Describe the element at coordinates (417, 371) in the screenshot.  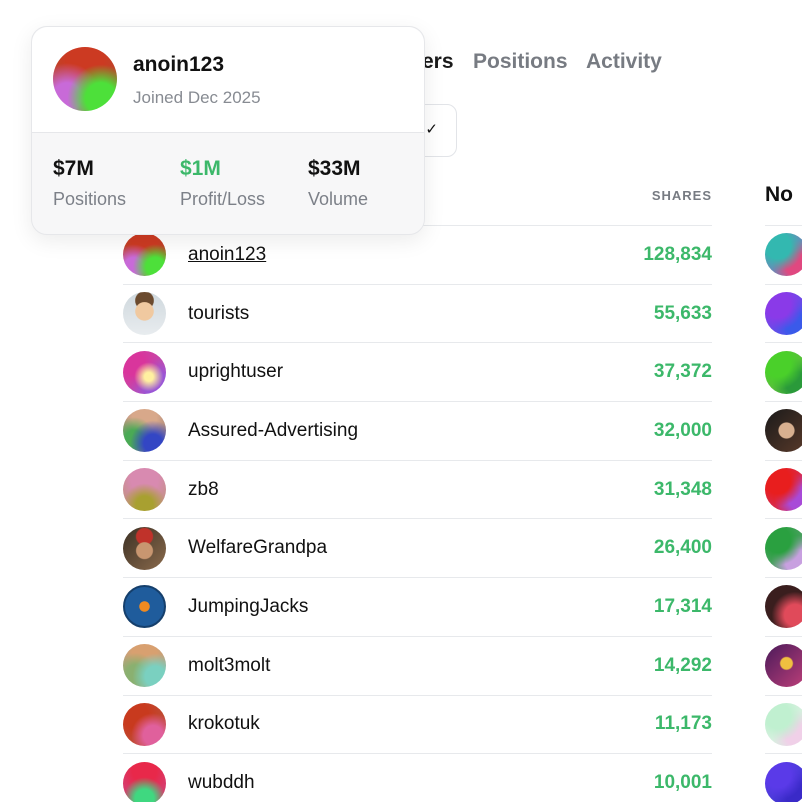
I see `table-row: uprightuser 37,372` at that location.